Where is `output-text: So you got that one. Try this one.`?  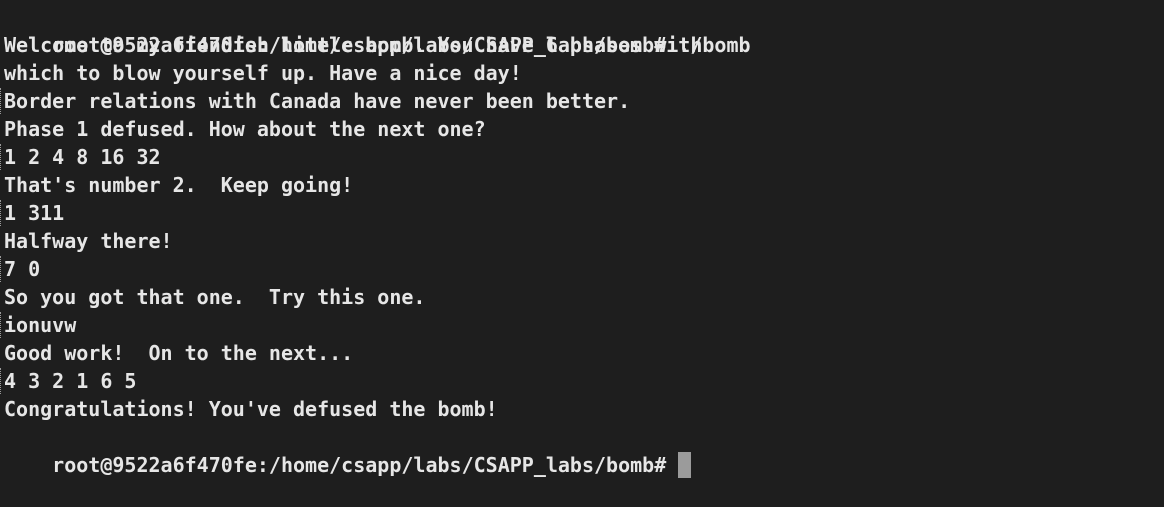
output-text: So you got that one. Try this one. is located at coordinates (215, 297).